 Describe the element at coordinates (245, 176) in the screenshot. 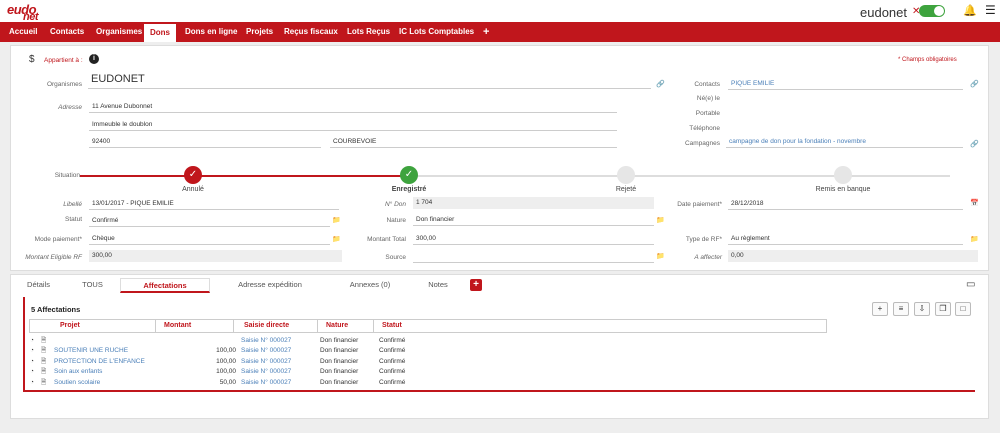

I see `step-progress-line` at that location.